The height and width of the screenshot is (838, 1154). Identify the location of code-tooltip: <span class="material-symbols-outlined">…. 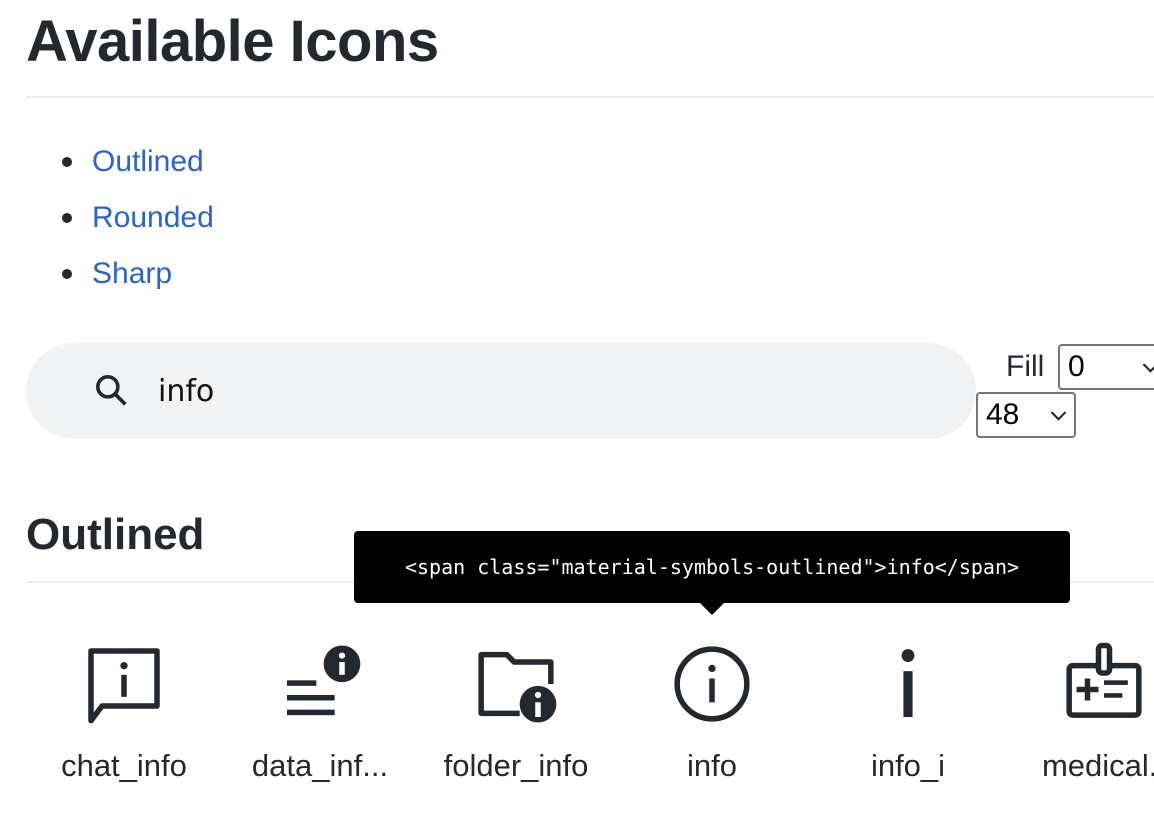
(712, 573).